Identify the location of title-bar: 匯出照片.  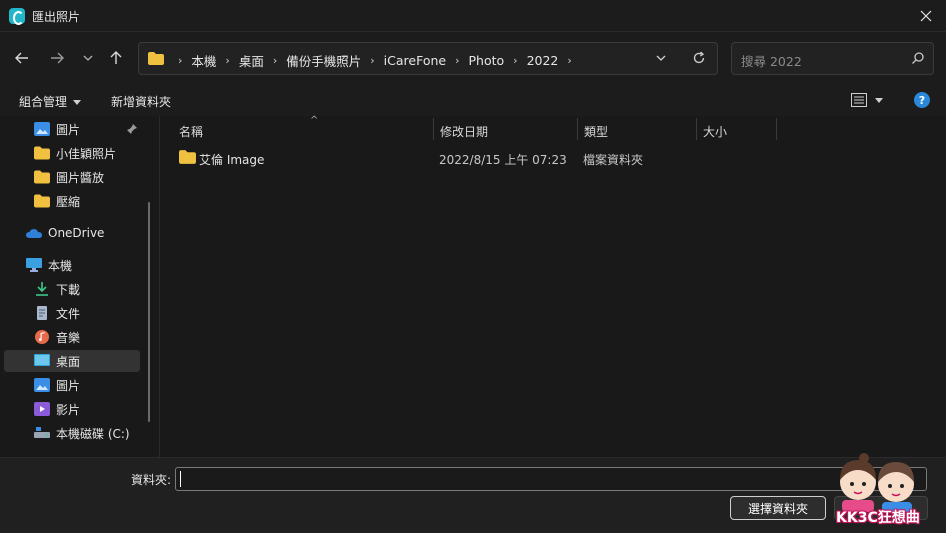
(473, 16).